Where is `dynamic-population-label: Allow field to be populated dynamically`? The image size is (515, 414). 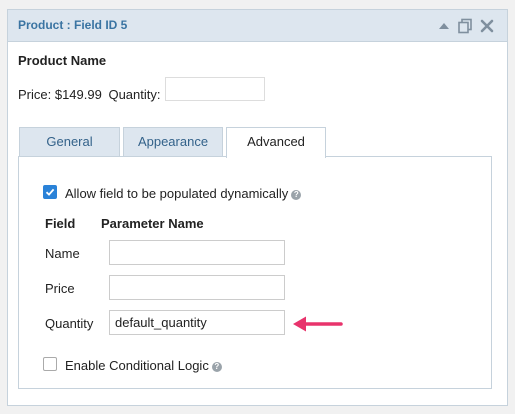
dynamic-population-label: Allow field to be populated dynamically is located at coordinates (177, 193).